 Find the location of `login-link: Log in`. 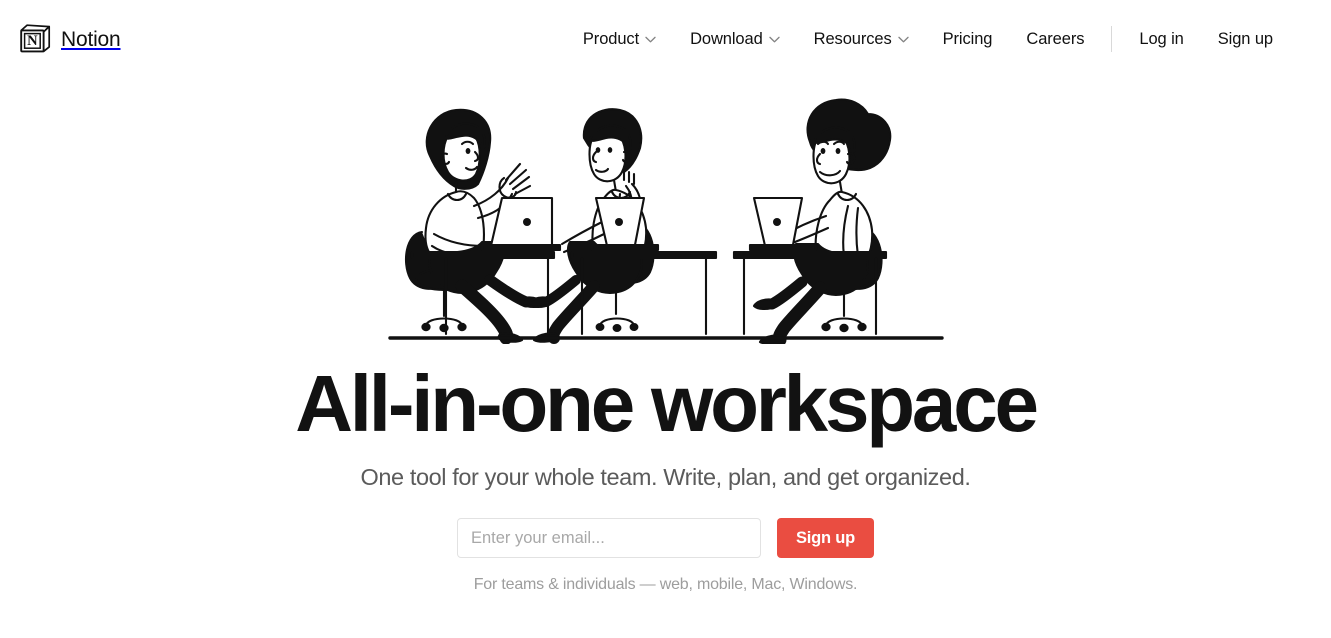

login-link: Log in is located at coordinates (1161, 39).